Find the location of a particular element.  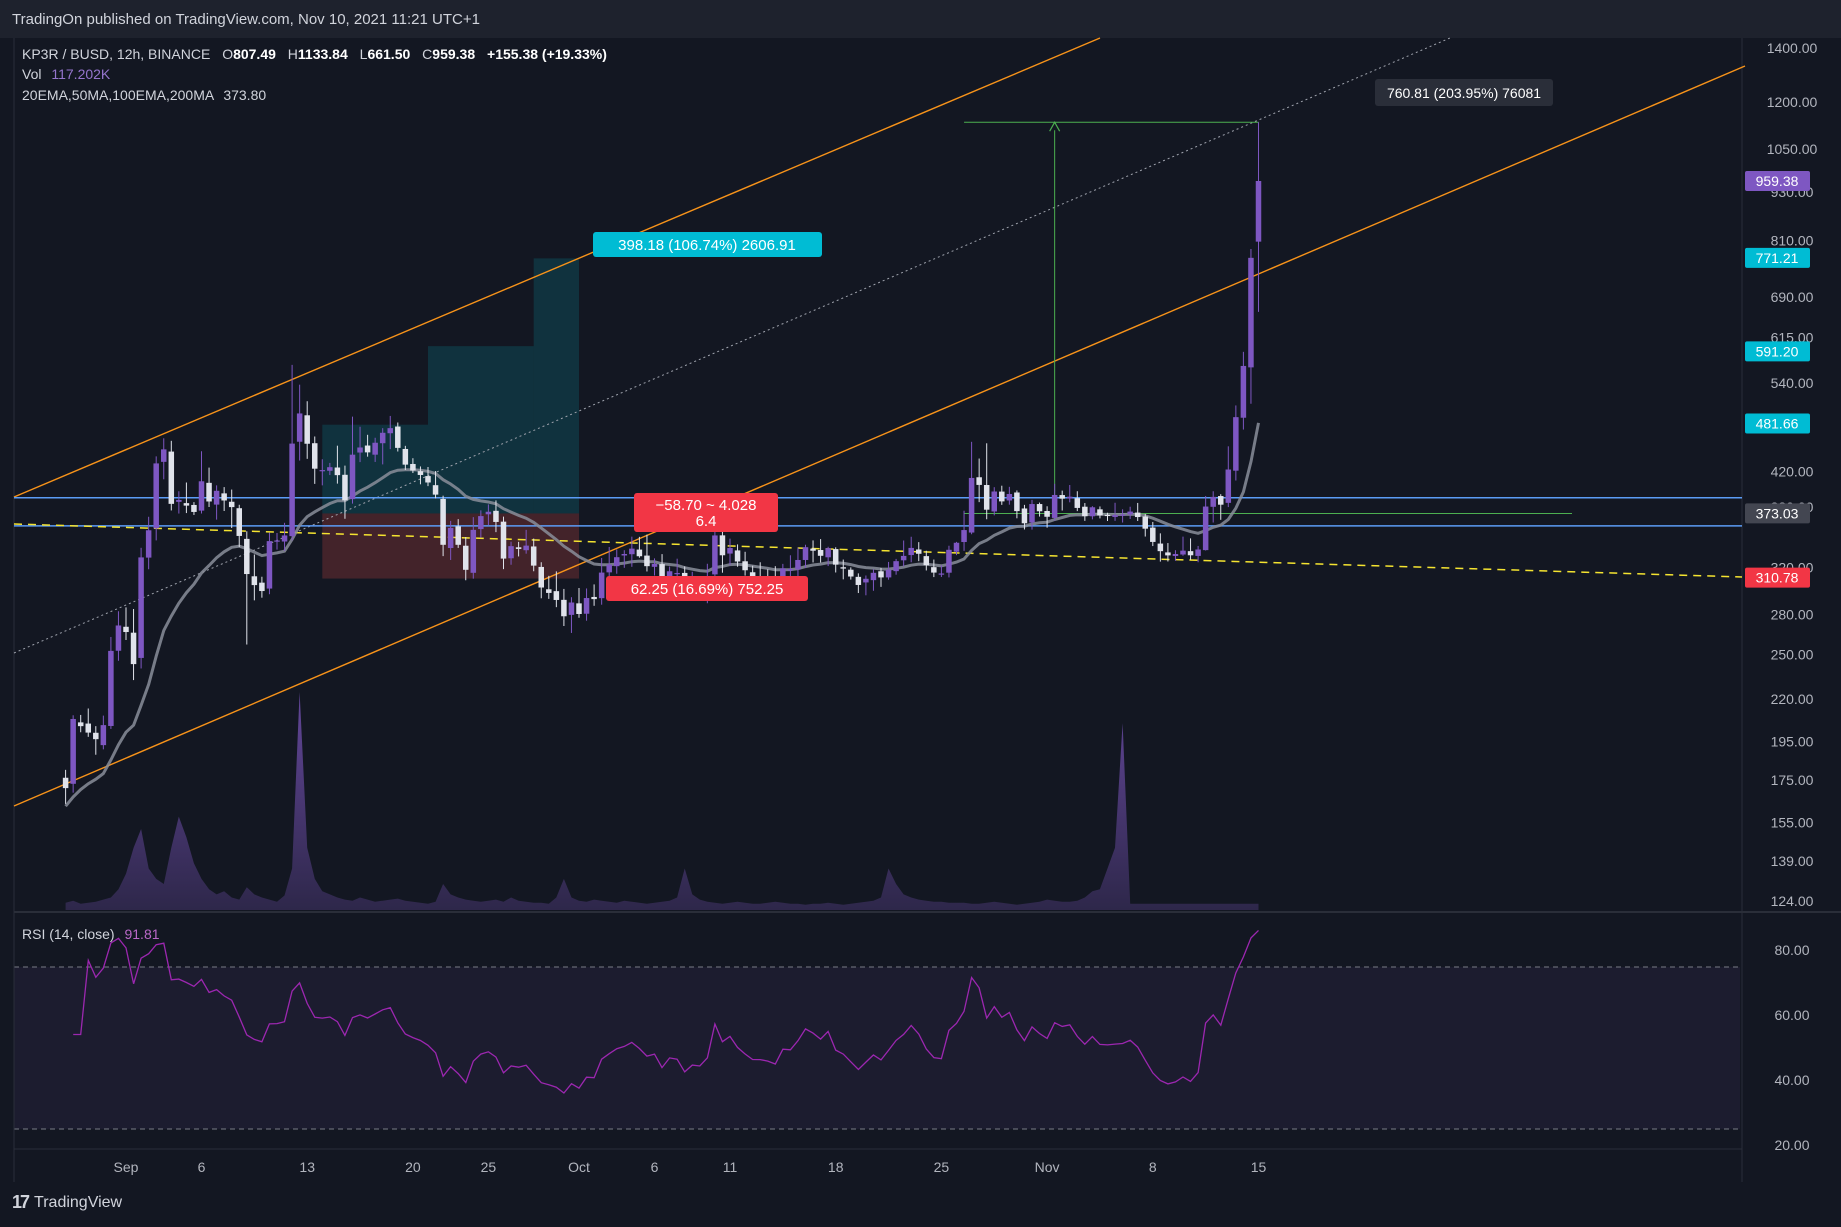

tradingview-logo: 17 TradingView is located at coordinates (67, 1202).